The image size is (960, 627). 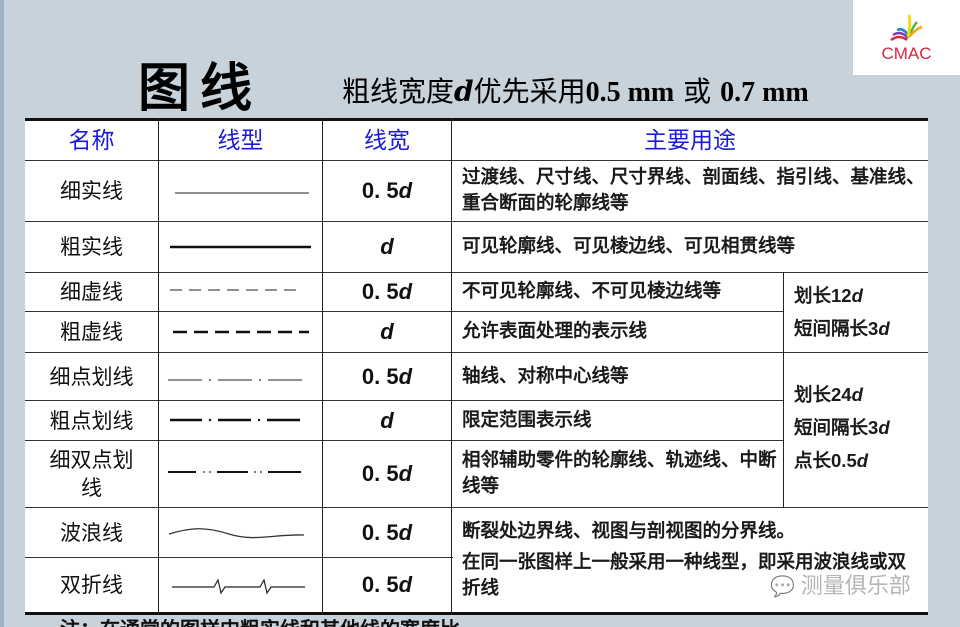 What do you see at coordinates (91, 532) in the screenshot?
I see `row-name: 波浪线` at bounding box center [91, 532].